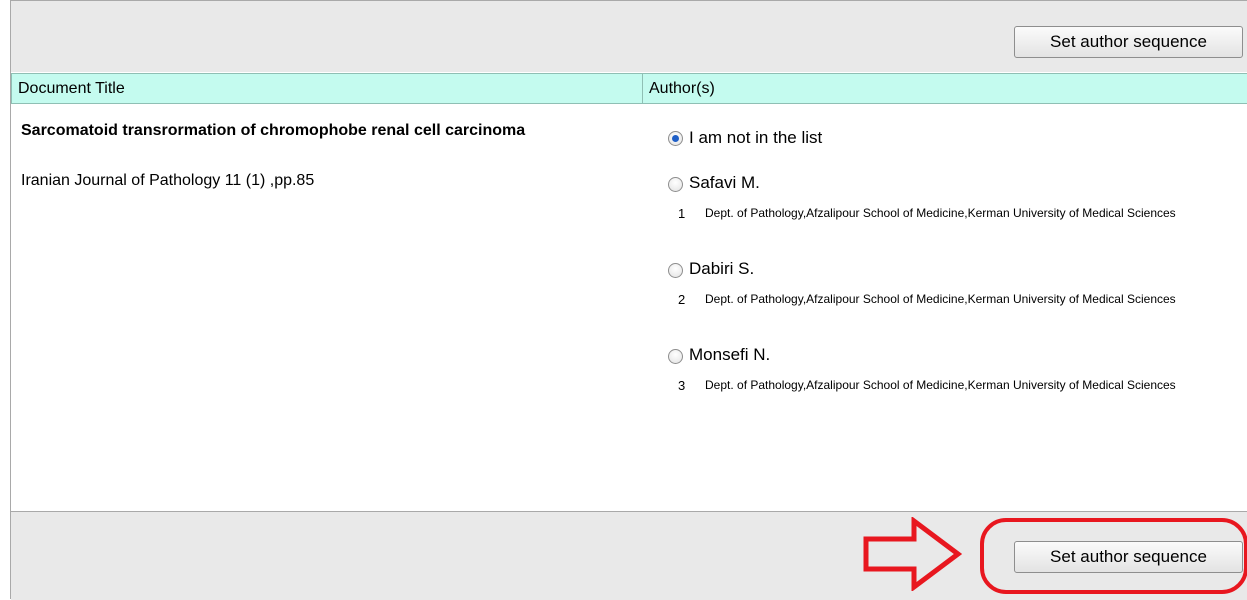 The width and height of the screenshot is (1247, 600). What do you see at coordinates (756, 137) in the screenshot?
I see `not-in-list-label: I am not in the list` at bounding box center [756, 137].